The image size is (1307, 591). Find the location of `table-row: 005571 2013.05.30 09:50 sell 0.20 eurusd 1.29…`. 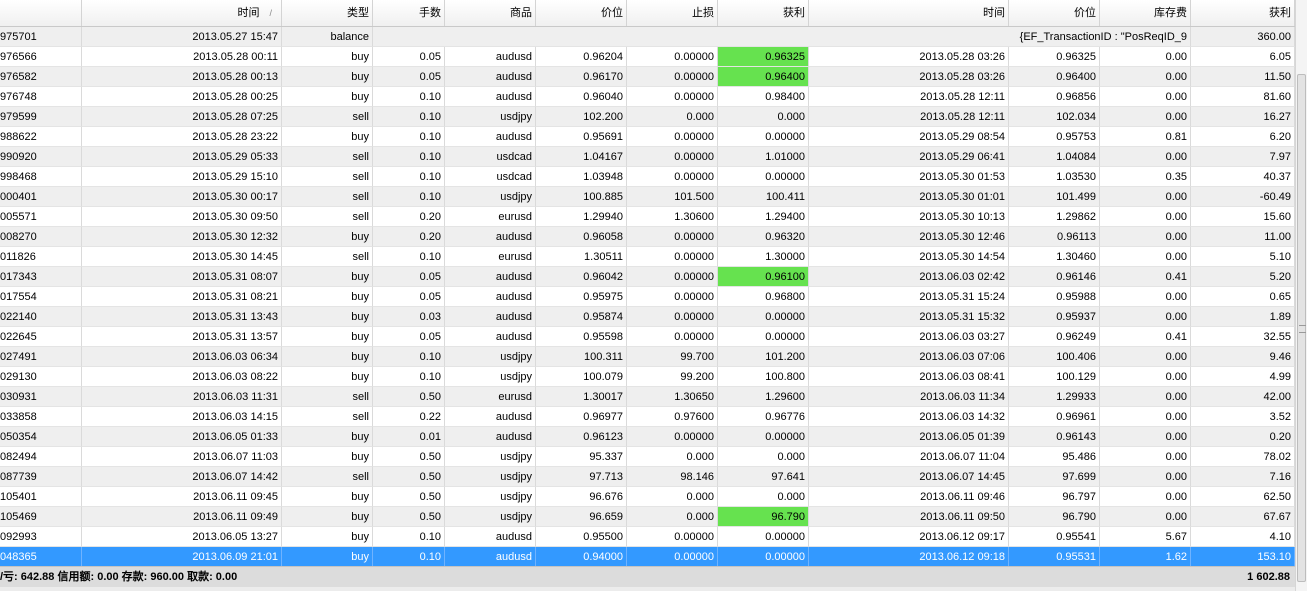

table-row: 005571 2013.05.30 09:50 sell 0.20 eurusd 1.29… is located at coordinates (647, 217).